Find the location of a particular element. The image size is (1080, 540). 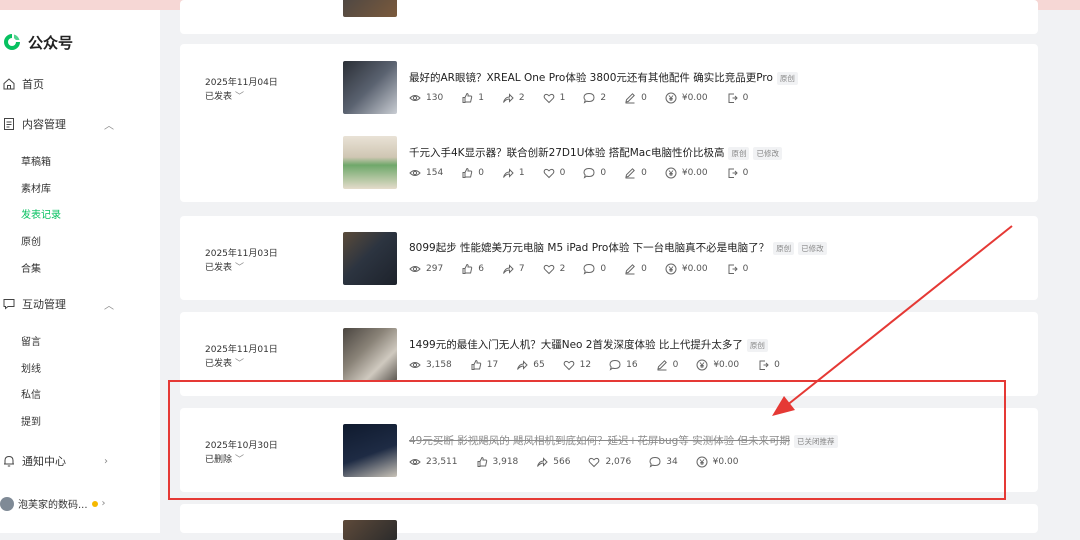

stat-wows: 1 is located at coordinates (554, 98).